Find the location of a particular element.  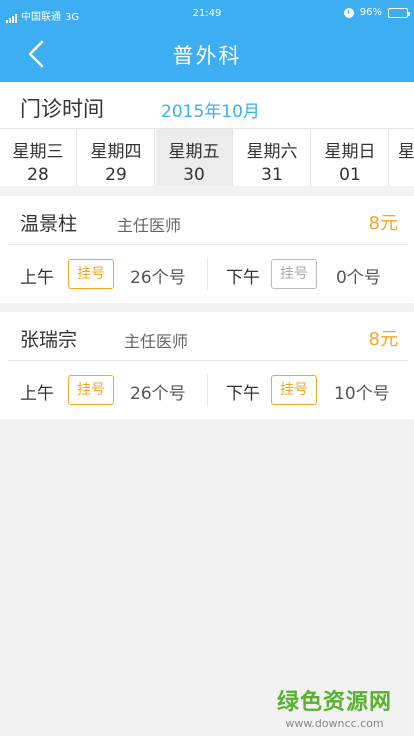

status-bar: 中国联通 3G 21:49 96% is located at coordinates (207, 13).